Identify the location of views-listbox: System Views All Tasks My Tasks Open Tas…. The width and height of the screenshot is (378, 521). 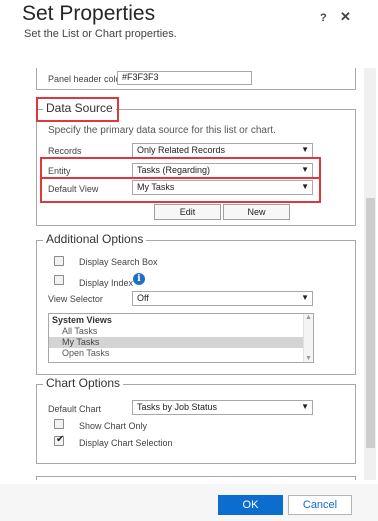
(181, 338).